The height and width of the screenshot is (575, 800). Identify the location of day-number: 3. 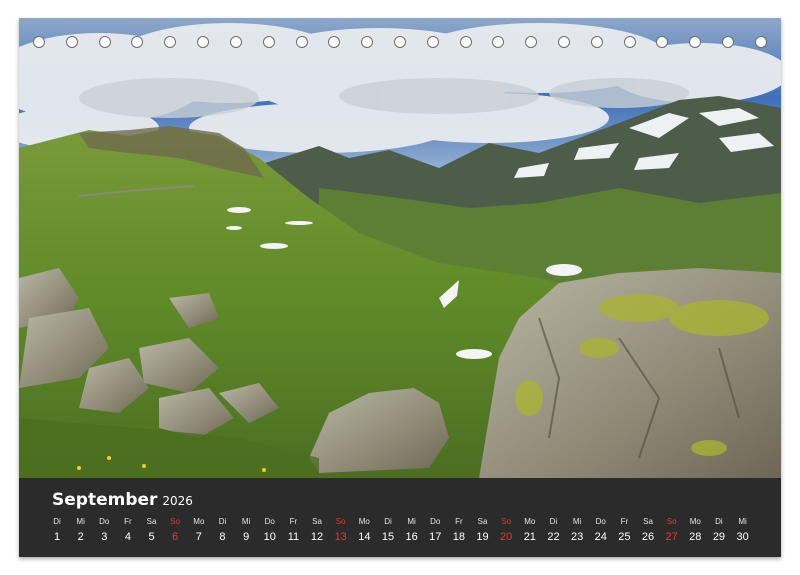
(104, 537).